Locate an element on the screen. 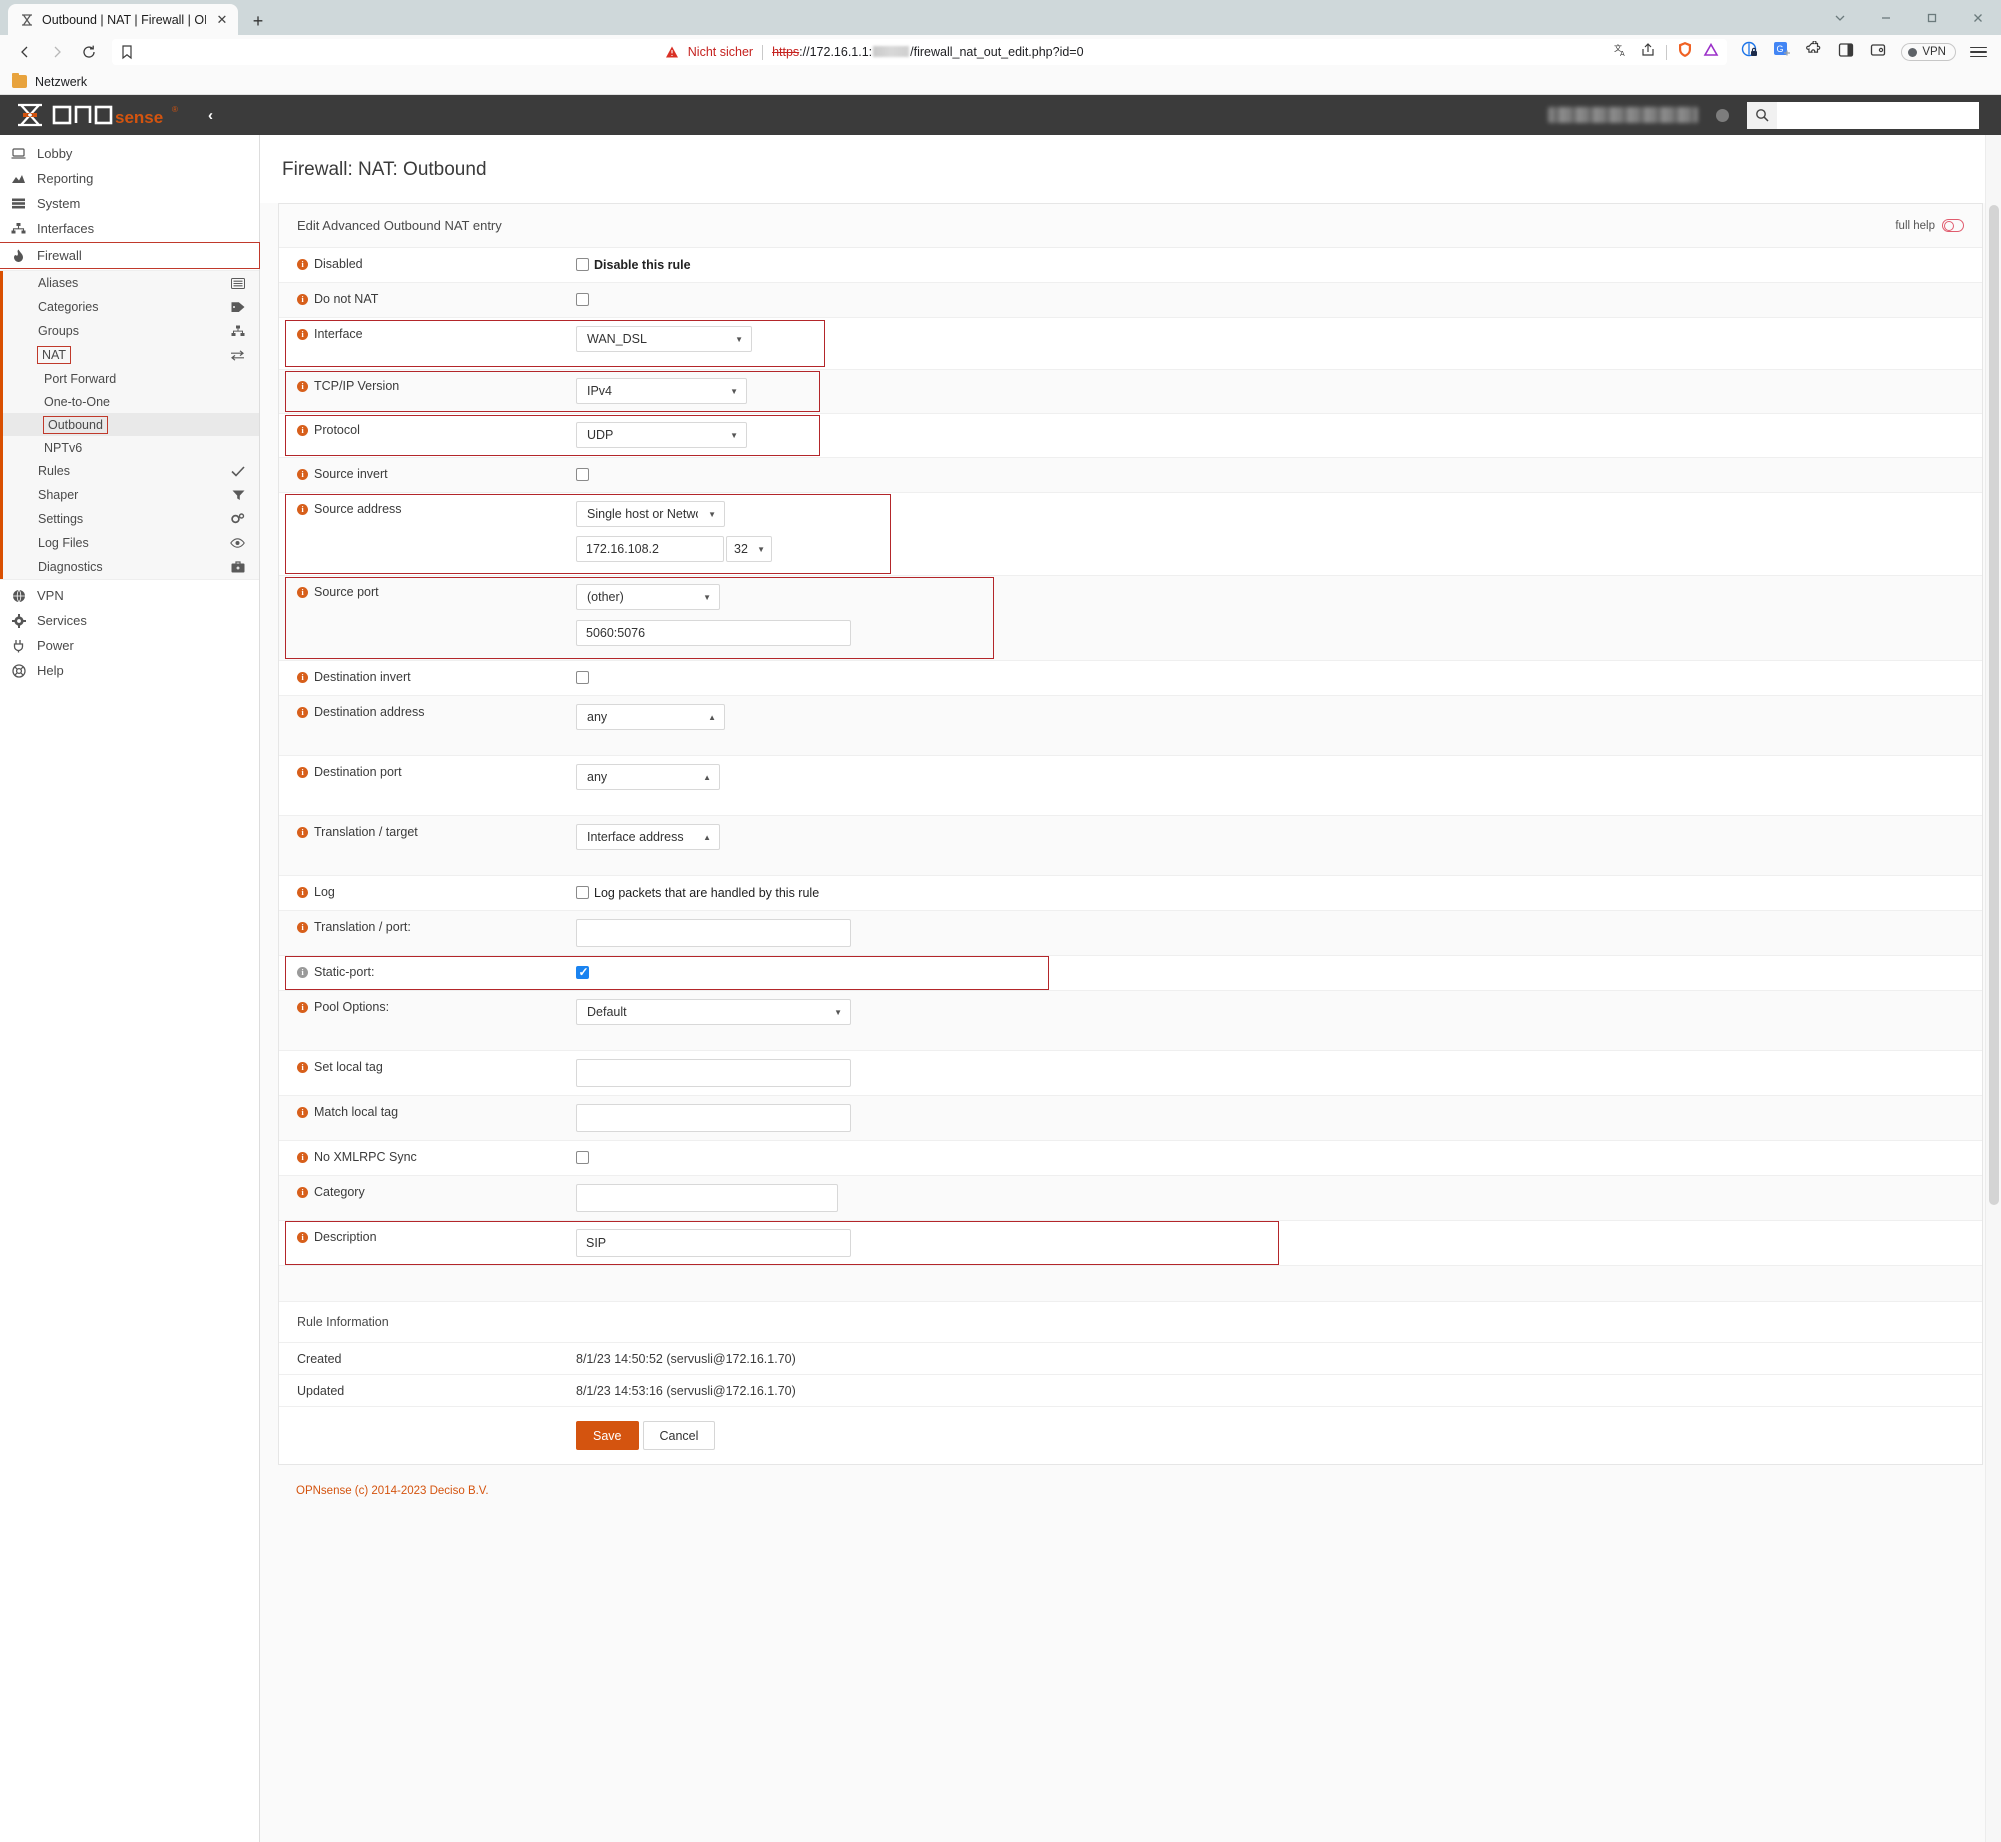 This screenshot has height=1842, width=2001. browser-menu-icon is located at coordinates (1978, 52).